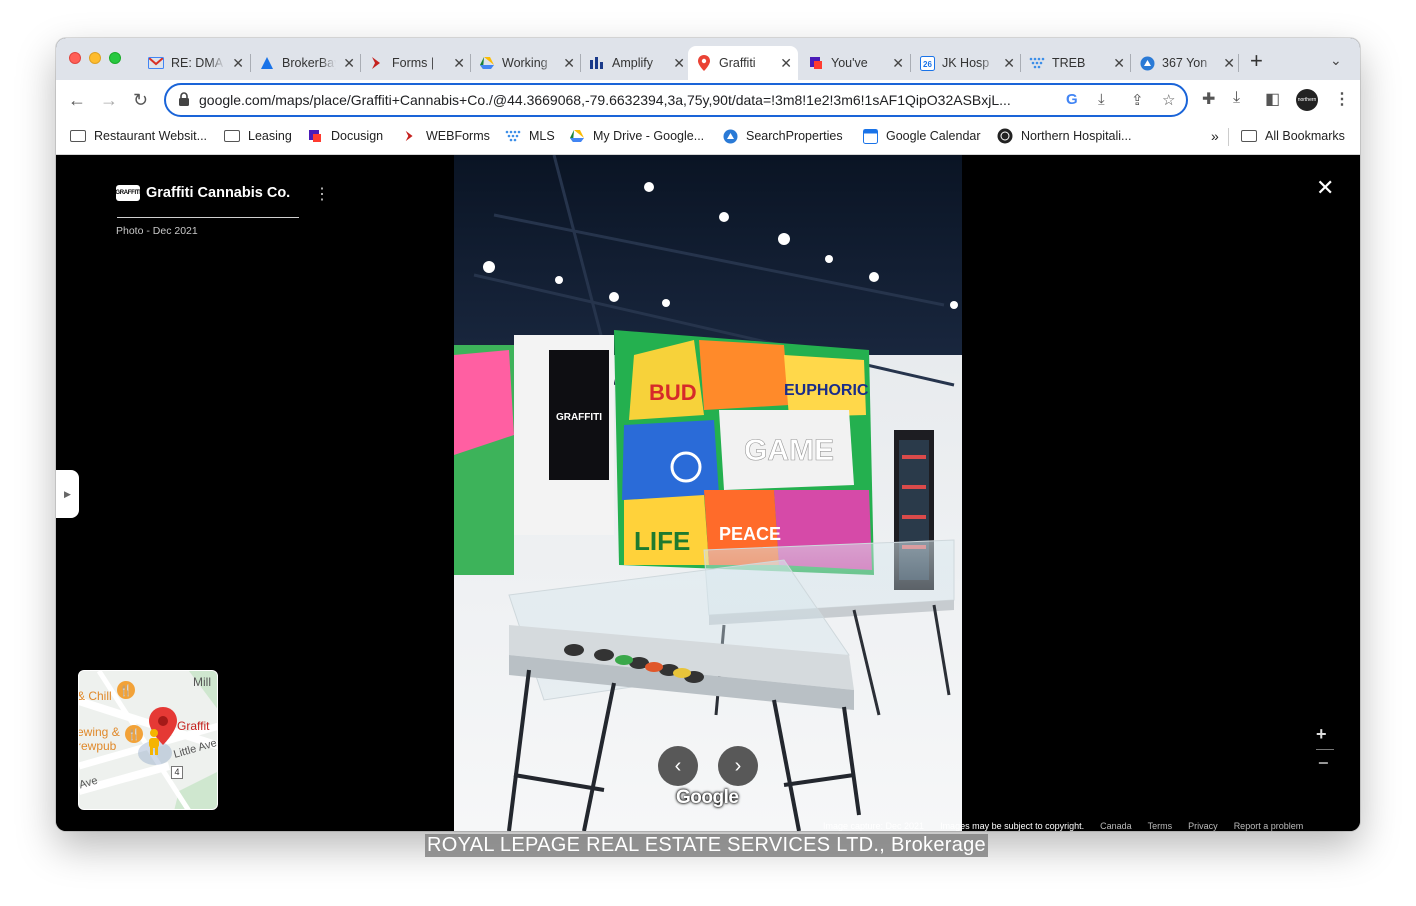 Image resolution: width=1416 pixels, height=906 pixels. I want to click on browser-menu-kebab-icon: ⋮, so click(1342, 99).